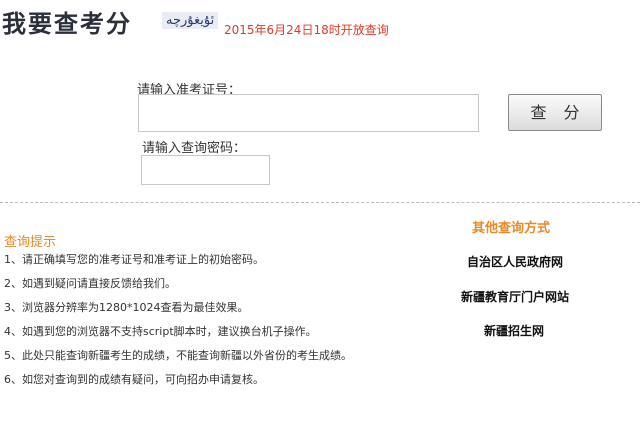 The height and width of the screenshot is (442, 640). I want to click on section-divider, so click(320, 202).